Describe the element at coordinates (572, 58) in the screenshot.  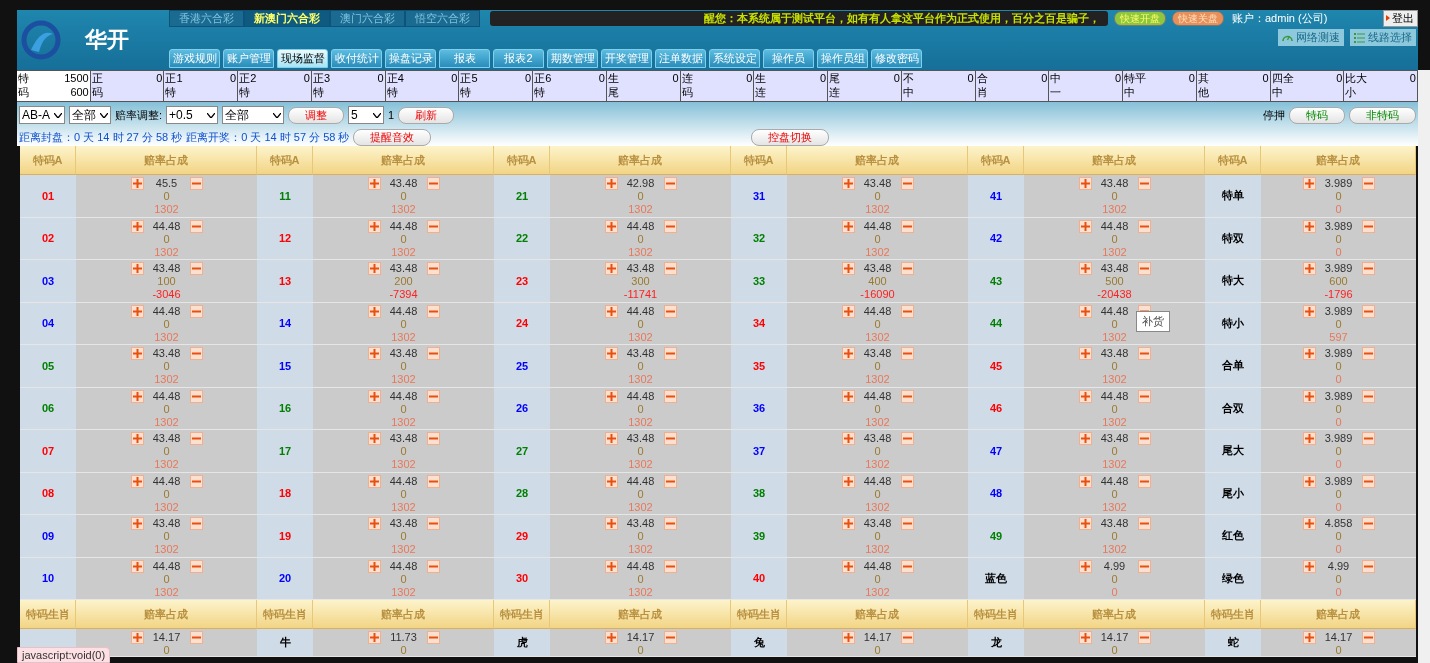
I see `nav-tab: 期数管理` at that location.